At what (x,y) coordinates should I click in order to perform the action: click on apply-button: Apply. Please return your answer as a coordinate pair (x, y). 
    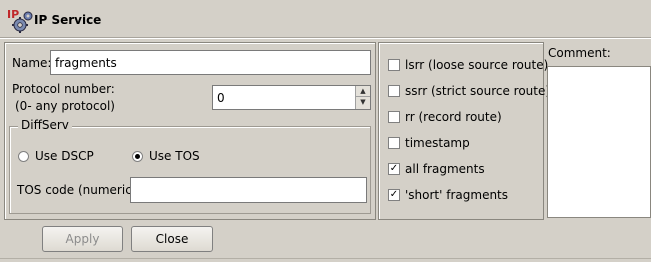
    Looking at the image, I should click on (82, 239).